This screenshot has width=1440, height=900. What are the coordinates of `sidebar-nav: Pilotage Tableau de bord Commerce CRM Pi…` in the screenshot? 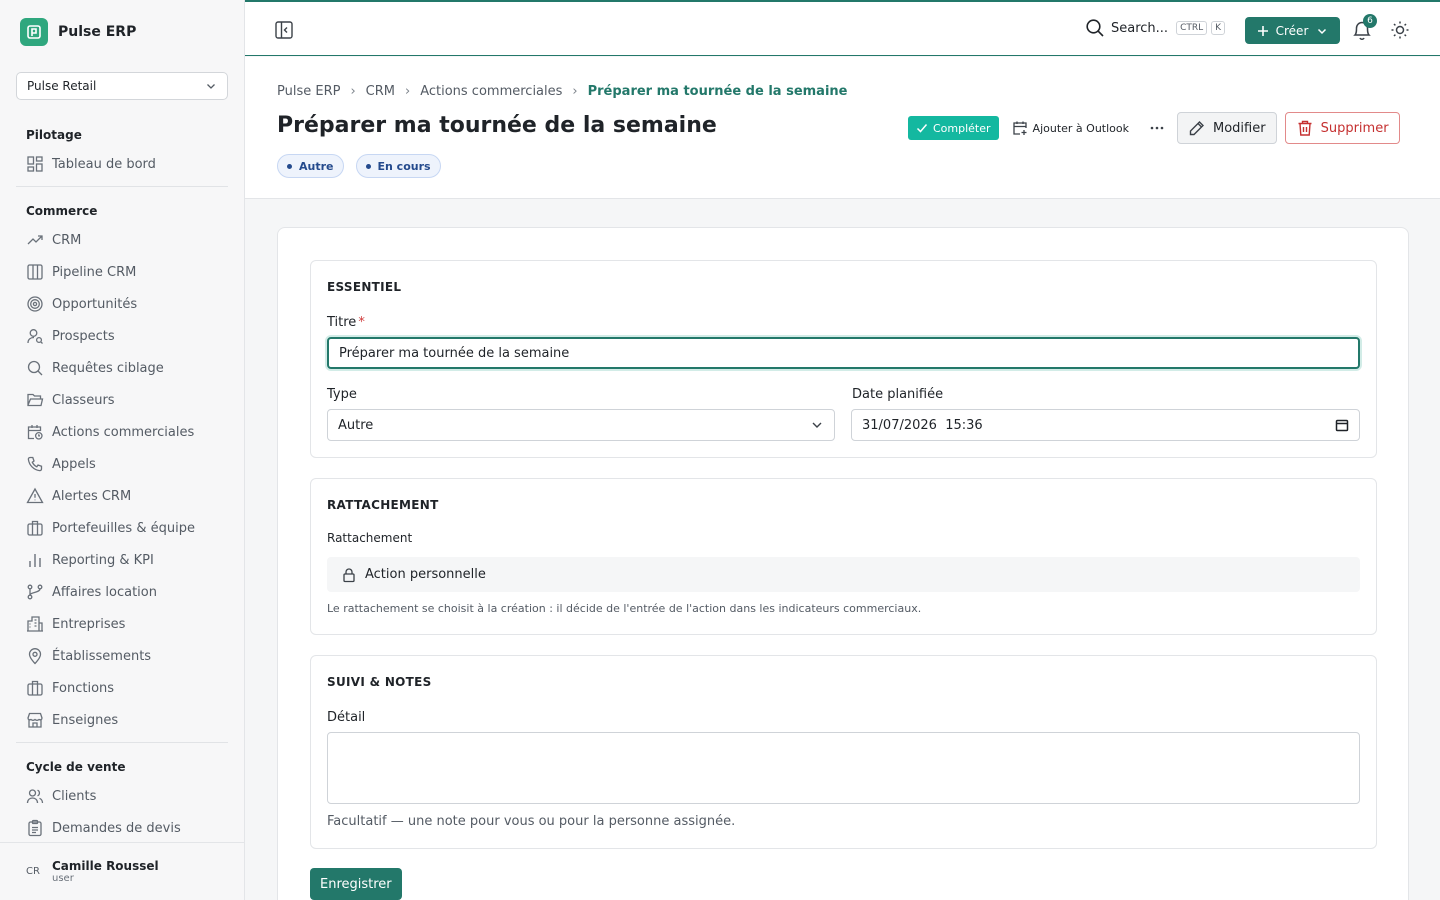 It's located at (122, 482).